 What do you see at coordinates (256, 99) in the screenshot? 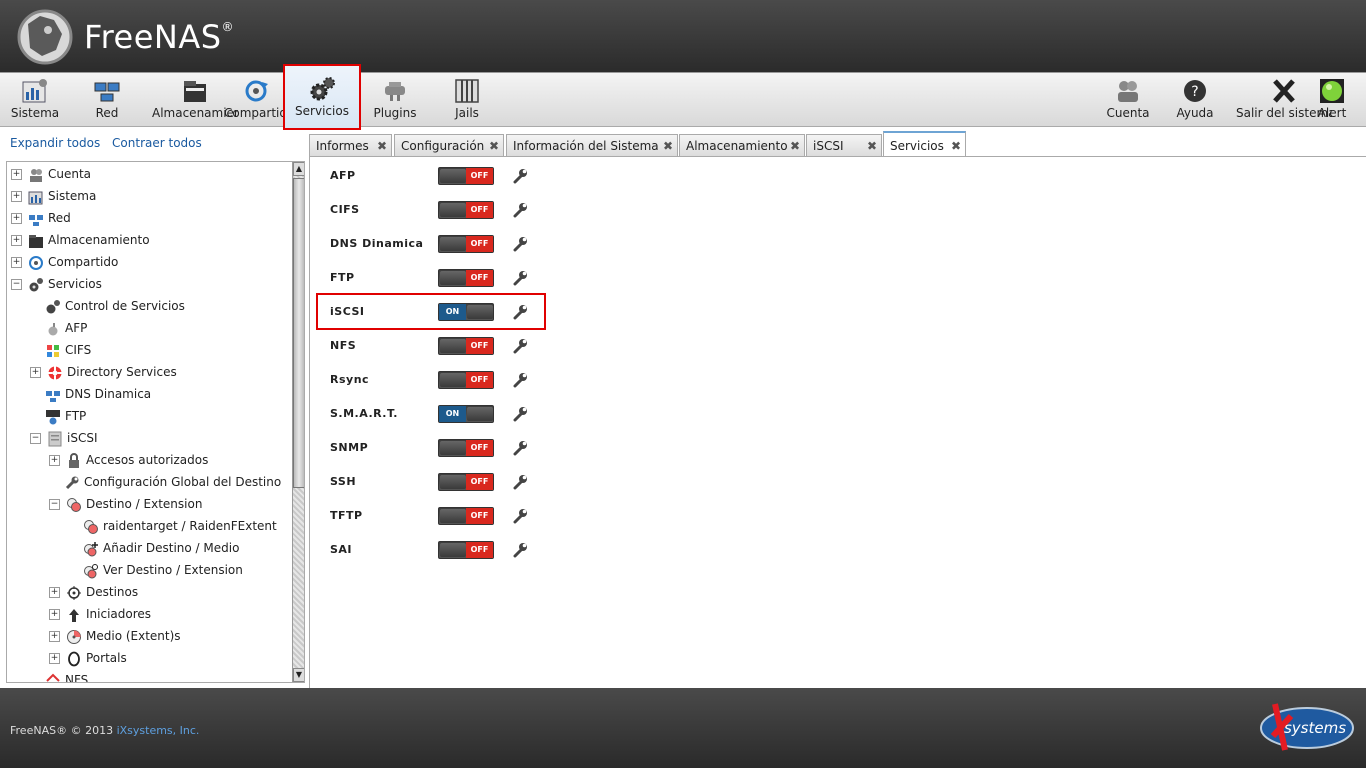
I see `toolbar-compartido-button: Compartido` at bounding box center [256, 99].